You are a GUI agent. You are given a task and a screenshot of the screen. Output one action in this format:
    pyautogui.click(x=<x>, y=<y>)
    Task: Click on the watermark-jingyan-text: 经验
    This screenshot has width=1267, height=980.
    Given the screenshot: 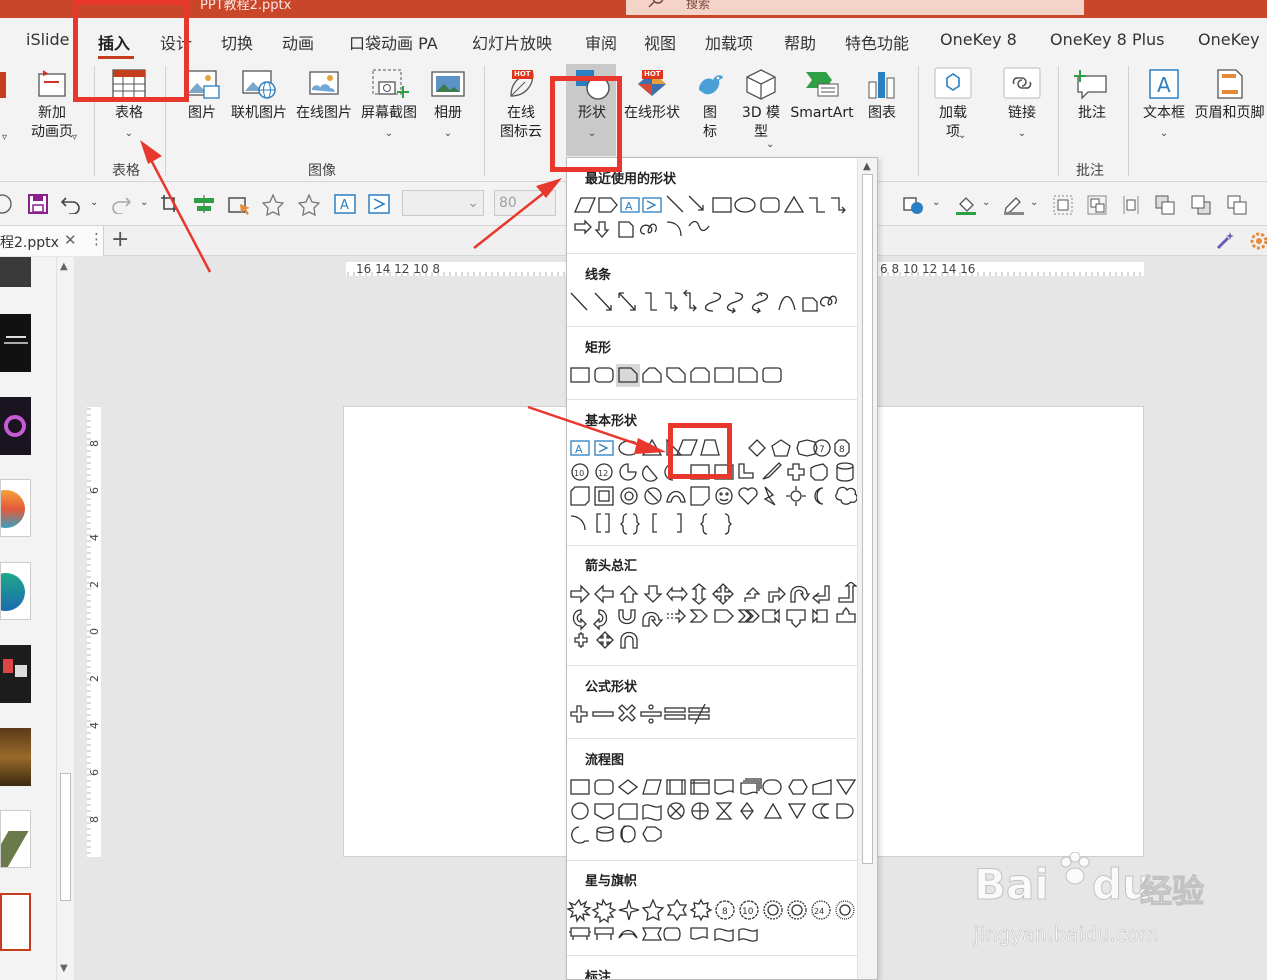 What is the action you would take?
    pyautogui.click(x=1172, y=891)
    